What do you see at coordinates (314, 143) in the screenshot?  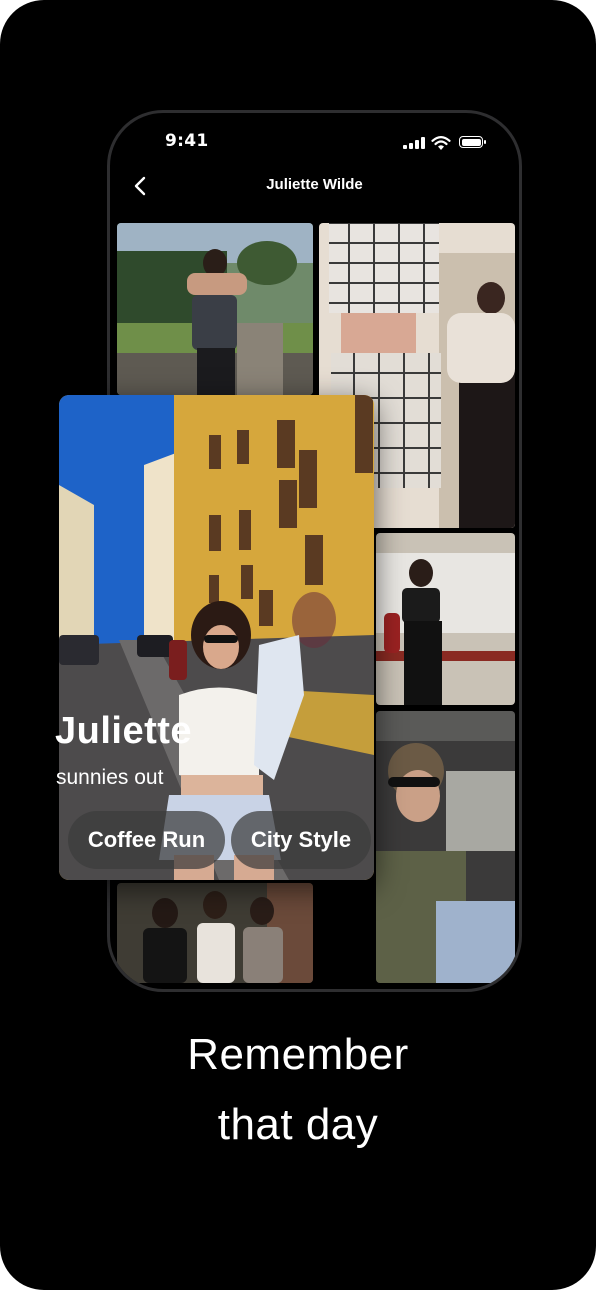 I see `status-bar: 9:41` at bounding box center [314, 143].